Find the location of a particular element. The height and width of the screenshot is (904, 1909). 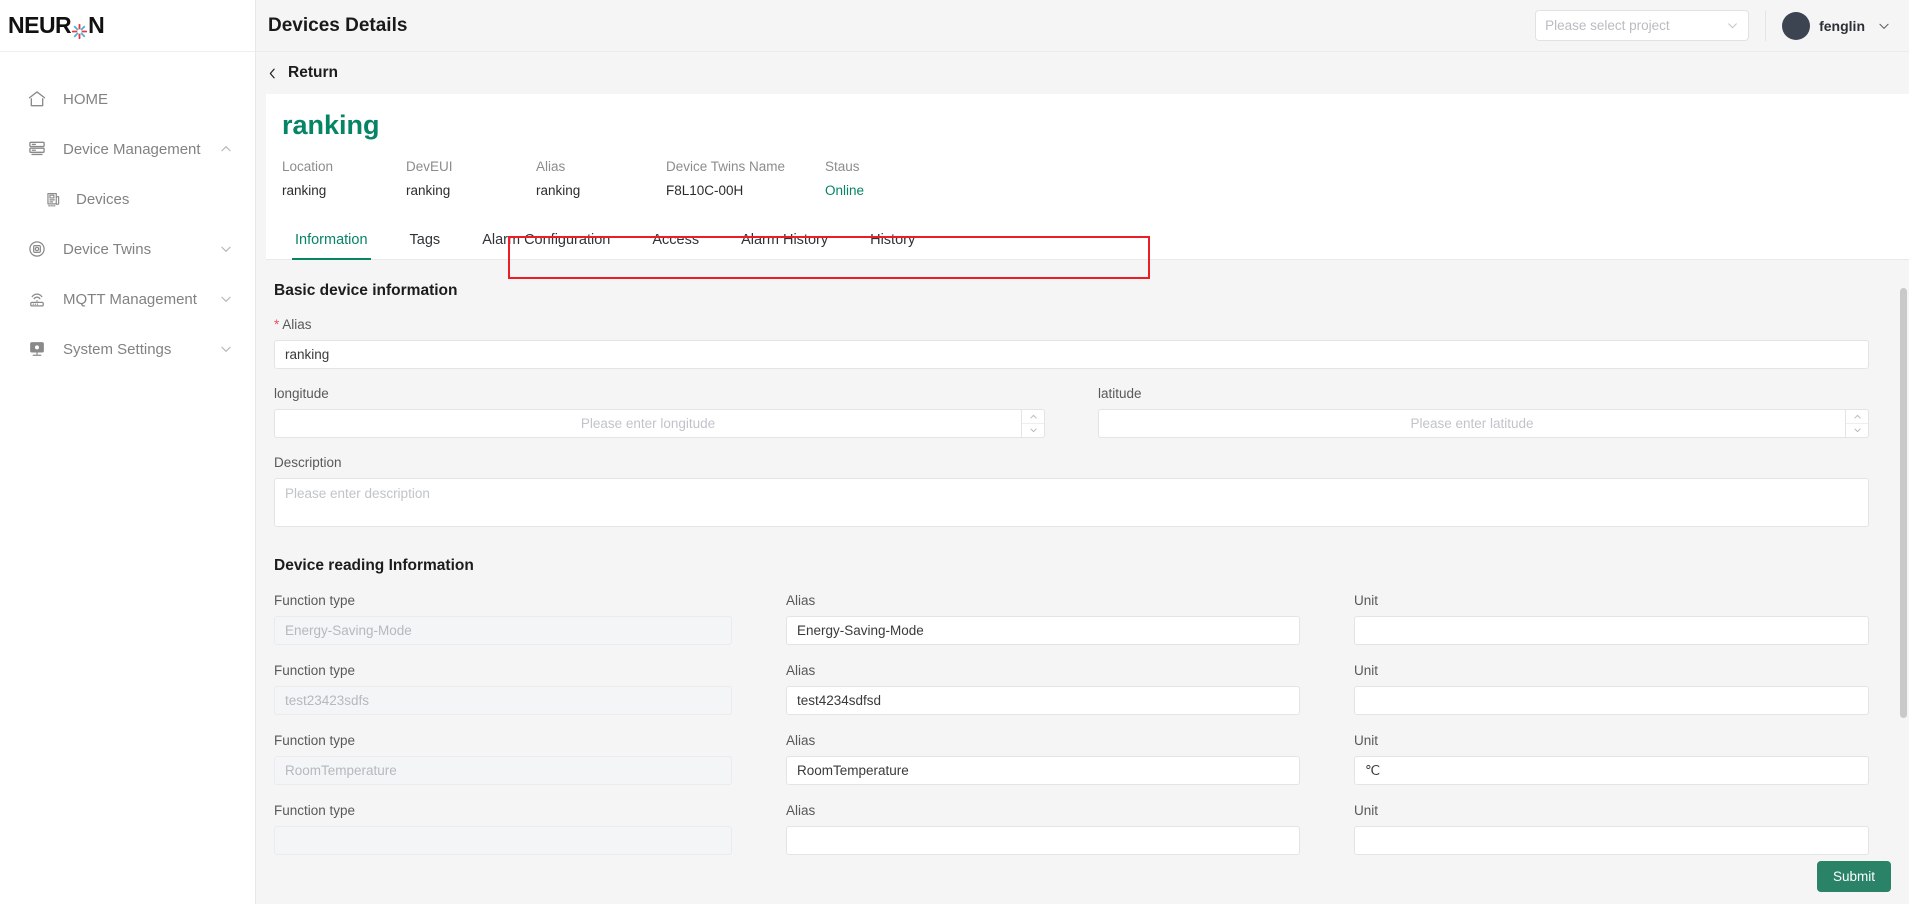

device-meta-status: Staus Online is located at coordinates (844, 178).